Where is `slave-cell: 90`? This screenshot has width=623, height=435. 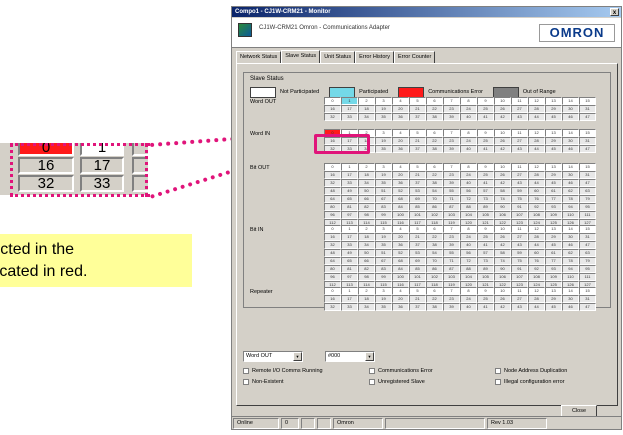
slave-cell: 90 is located at coordinates (502, 269).